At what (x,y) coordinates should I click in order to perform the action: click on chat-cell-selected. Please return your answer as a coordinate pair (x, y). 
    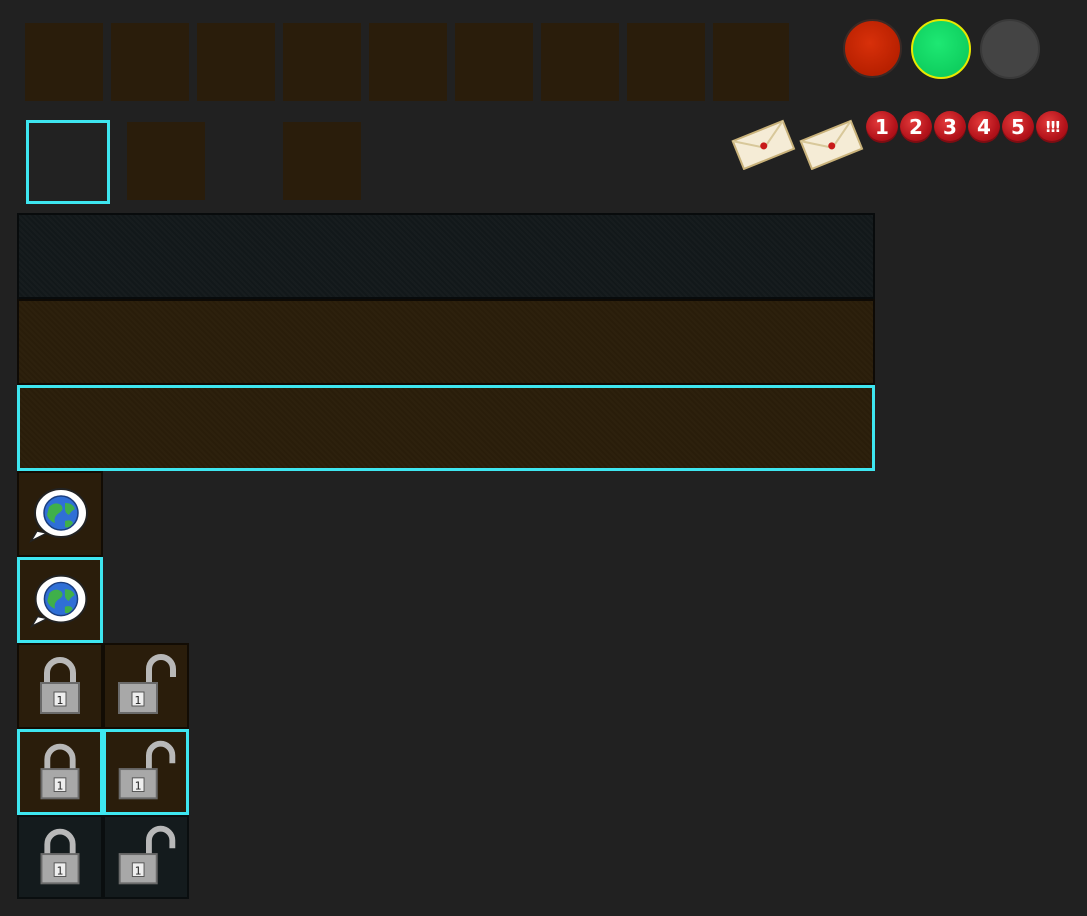
    Looking at the image, I should click on (60, 600).